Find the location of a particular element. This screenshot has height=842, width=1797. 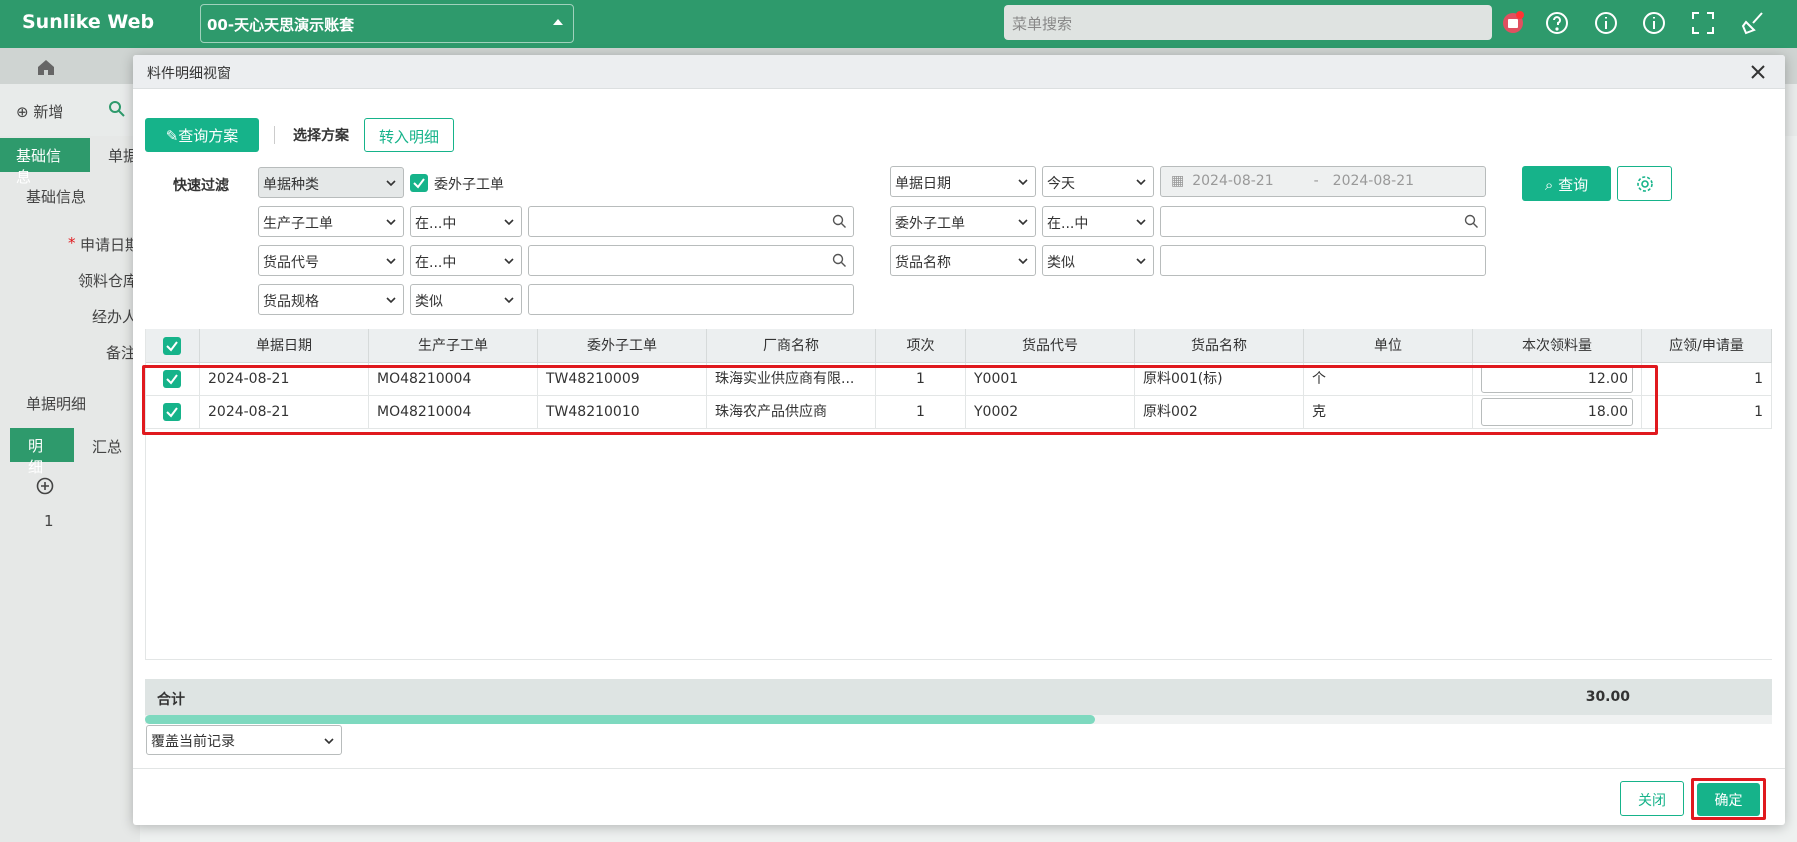

form-label: 备注 is located at coordinates (121, 353).